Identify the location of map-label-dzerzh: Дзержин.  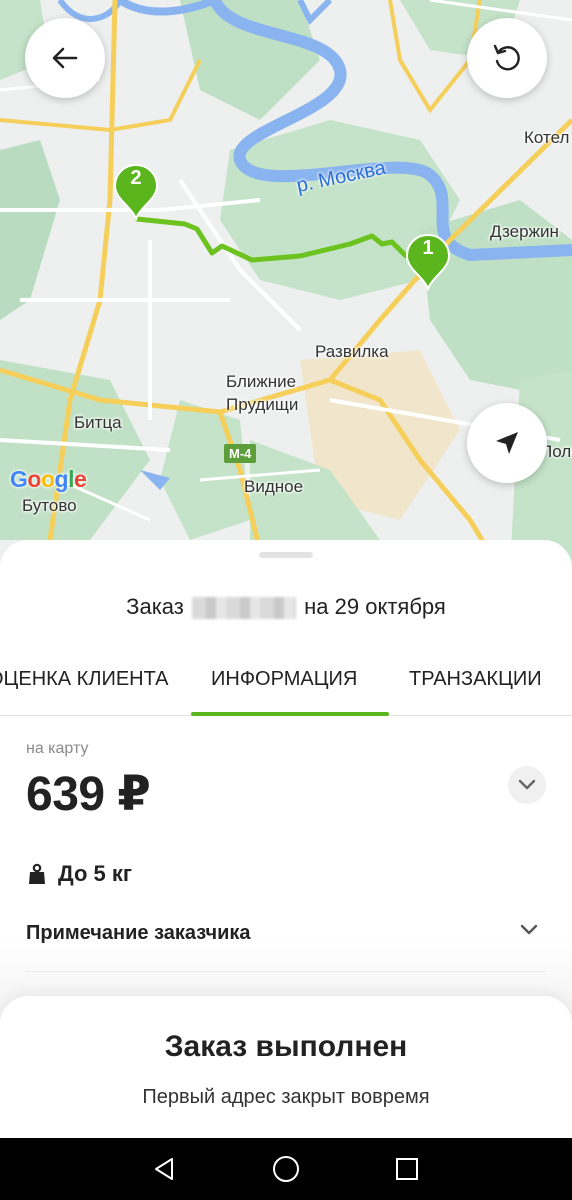
(524, 231).